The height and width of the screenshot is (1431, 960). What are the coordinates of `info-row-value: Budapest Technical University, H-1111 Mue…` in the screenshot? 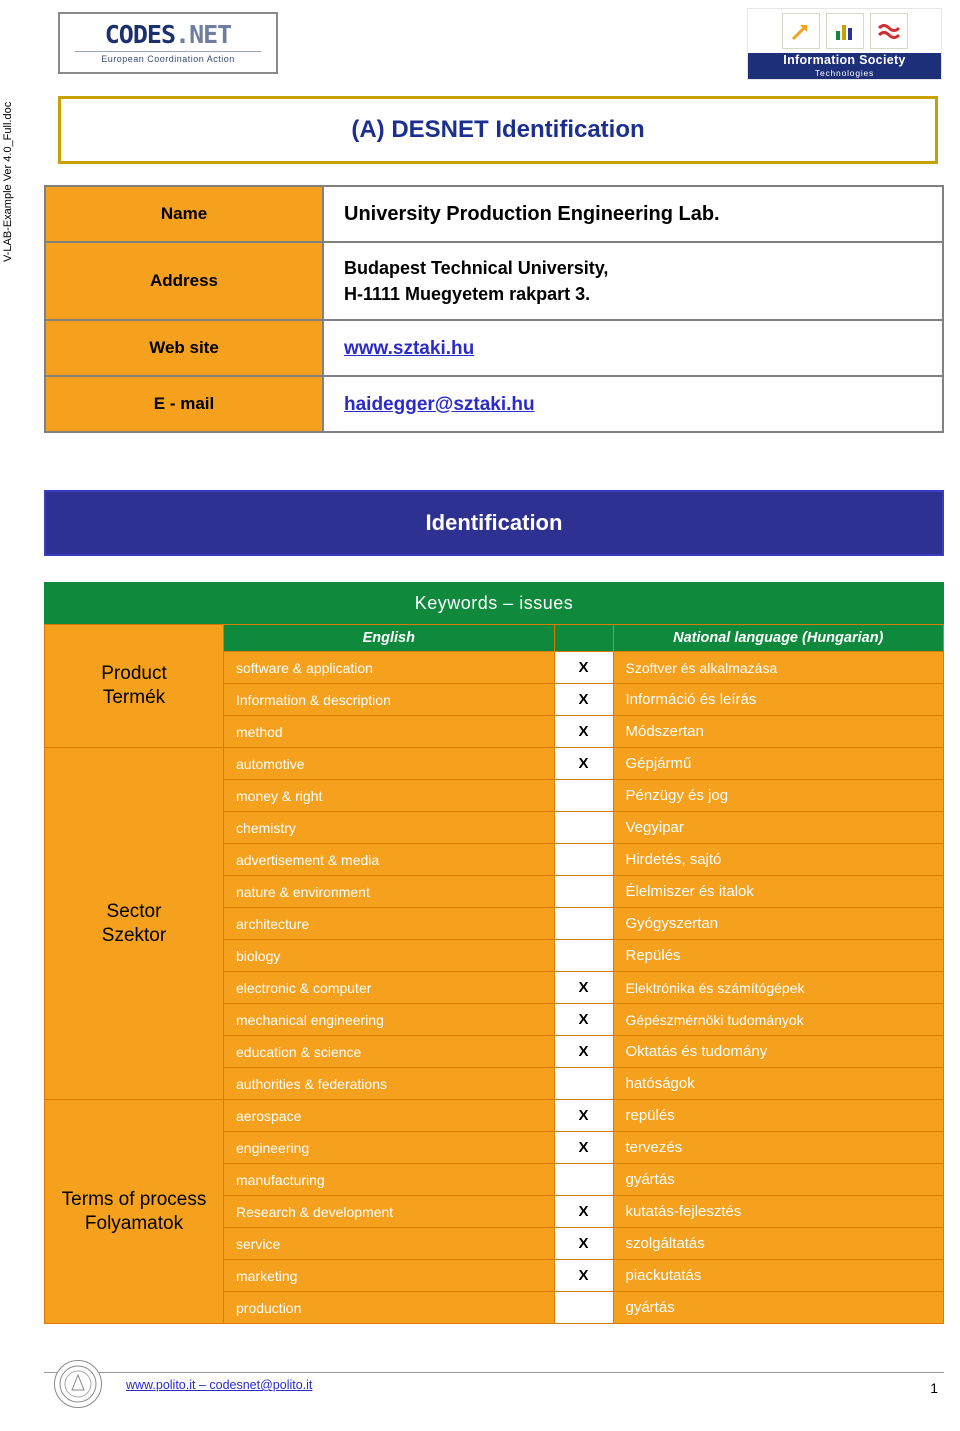 It's located at (633, 281).